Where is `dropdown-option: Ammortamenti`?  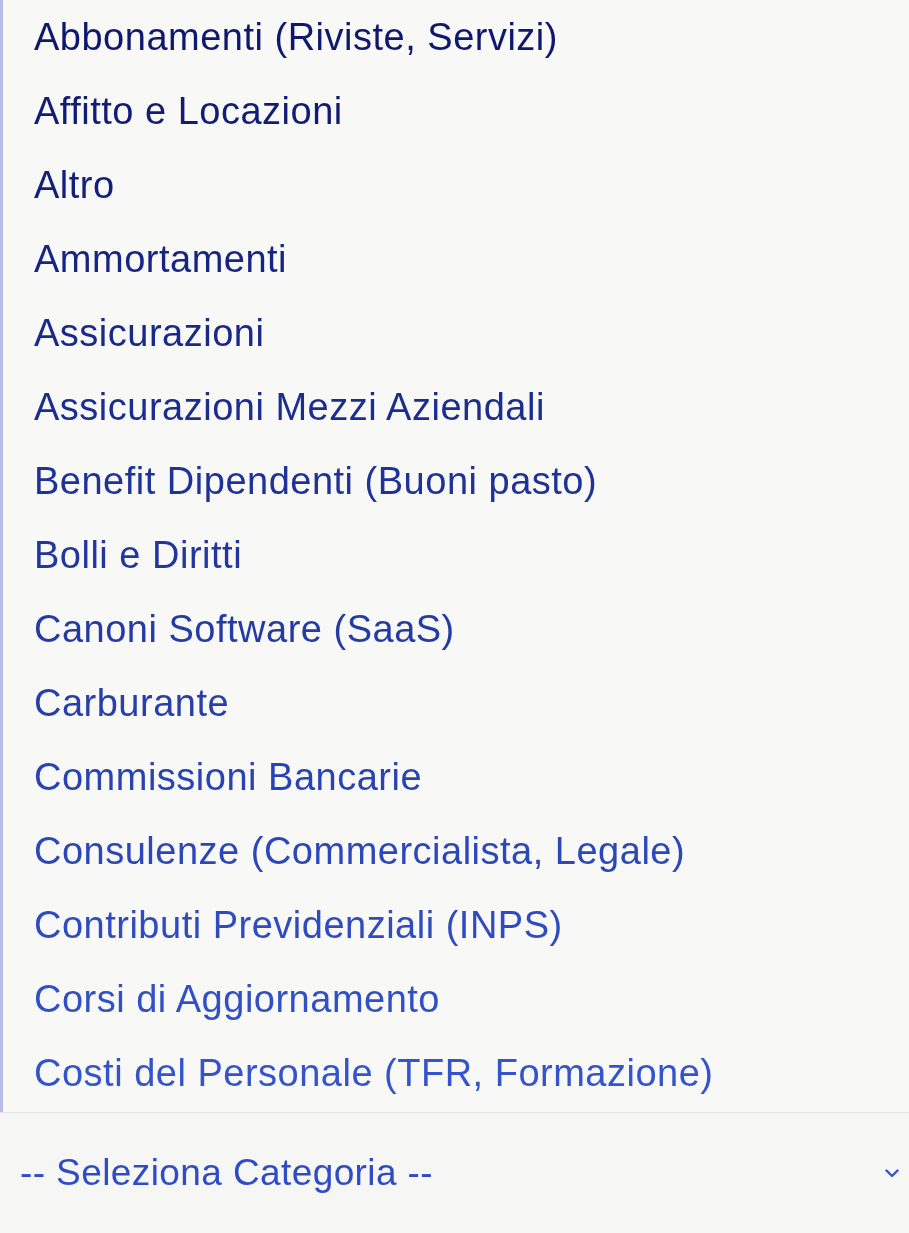 dropdown-option: Ammortamenti is located at coordinates (456, 259).